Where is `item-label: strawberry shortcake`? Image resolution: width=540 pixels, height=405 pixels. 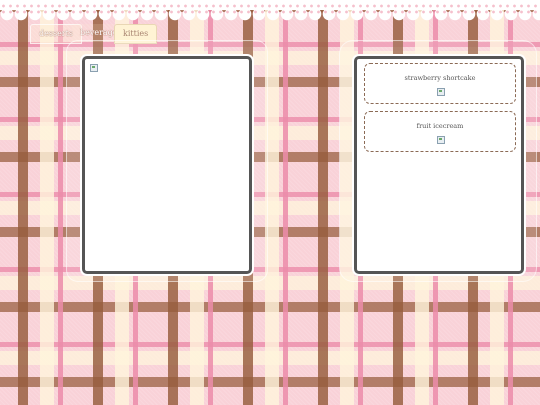
item-label: strawberry shortcake is located at coordinates (440, 78).